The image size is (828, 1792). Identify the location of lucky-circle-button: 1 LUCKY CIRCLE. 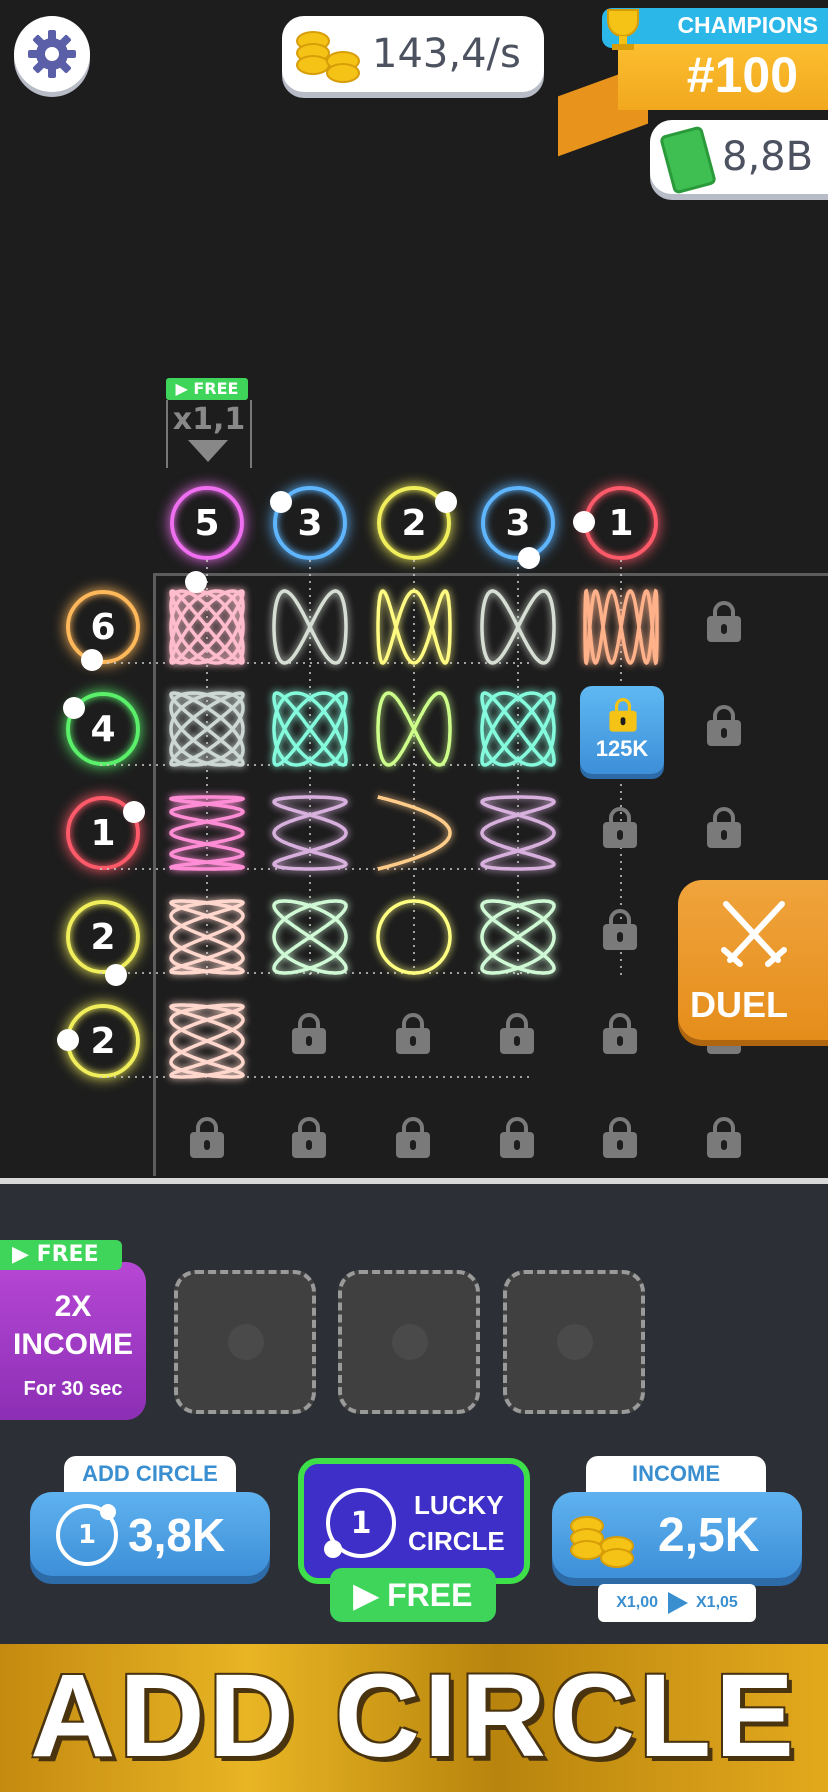
(414, 1521).